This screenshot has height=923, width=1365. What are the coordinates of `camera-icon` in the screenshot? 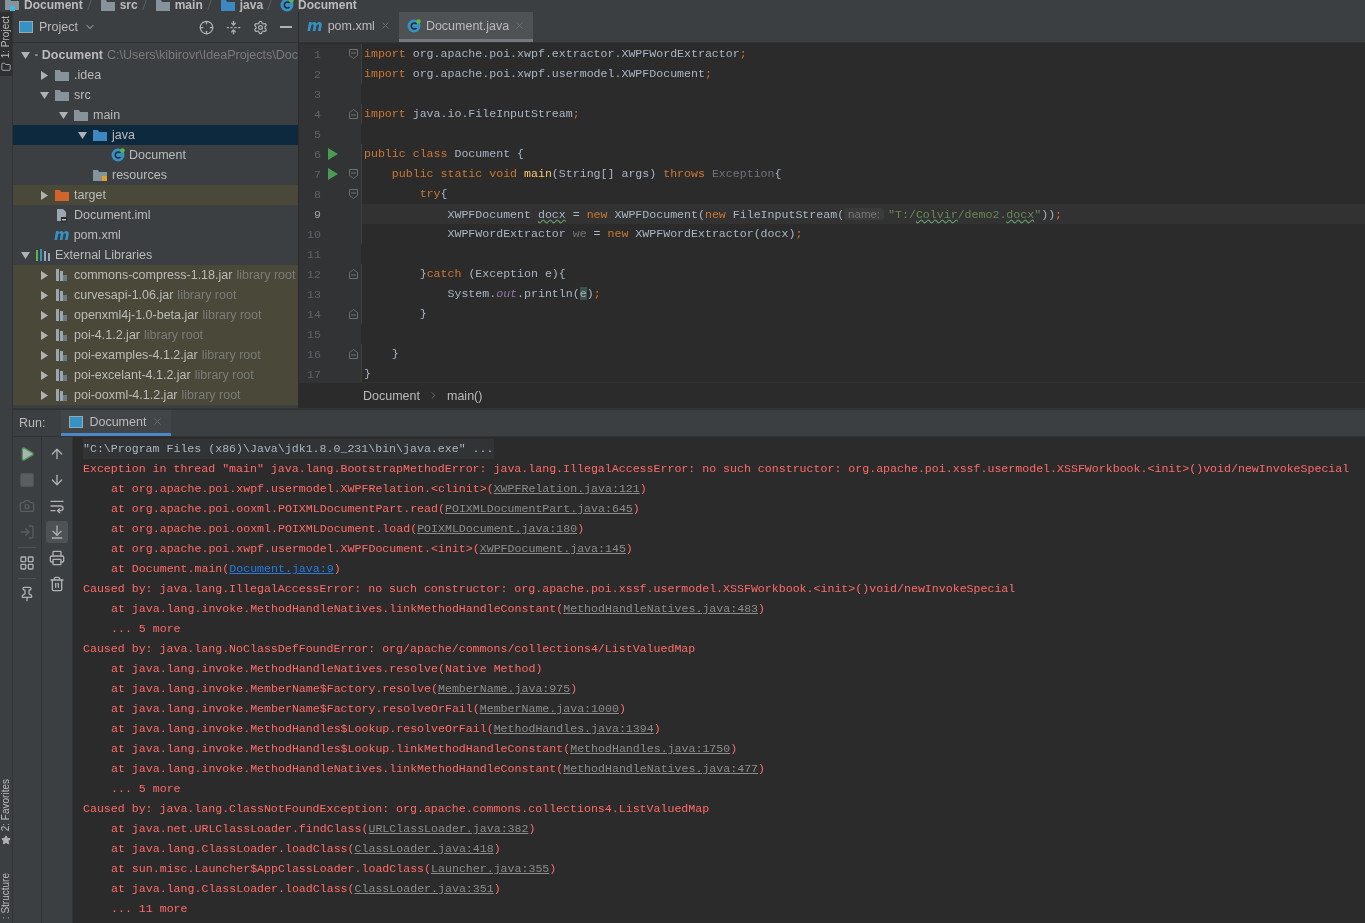 It's located at (27, 506).